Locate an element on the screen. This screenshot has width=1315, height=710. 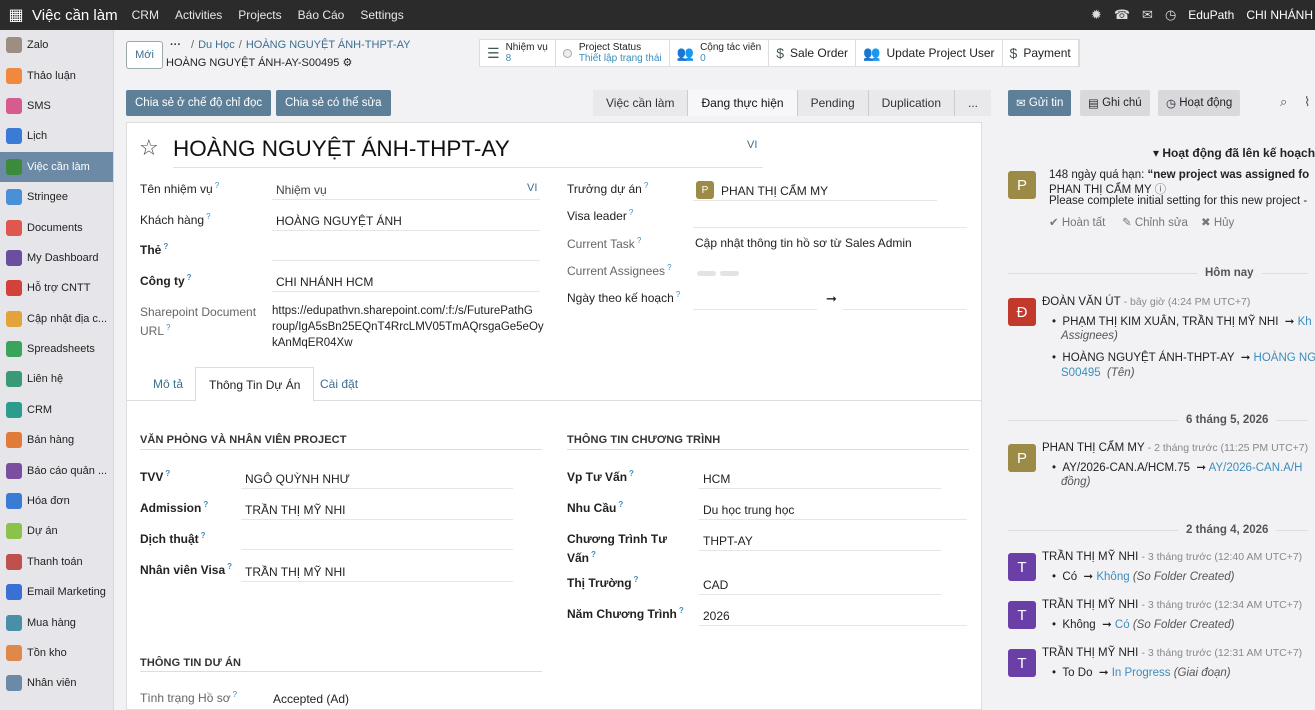
menu-activities: Activities is located at coordinates (198, 15).